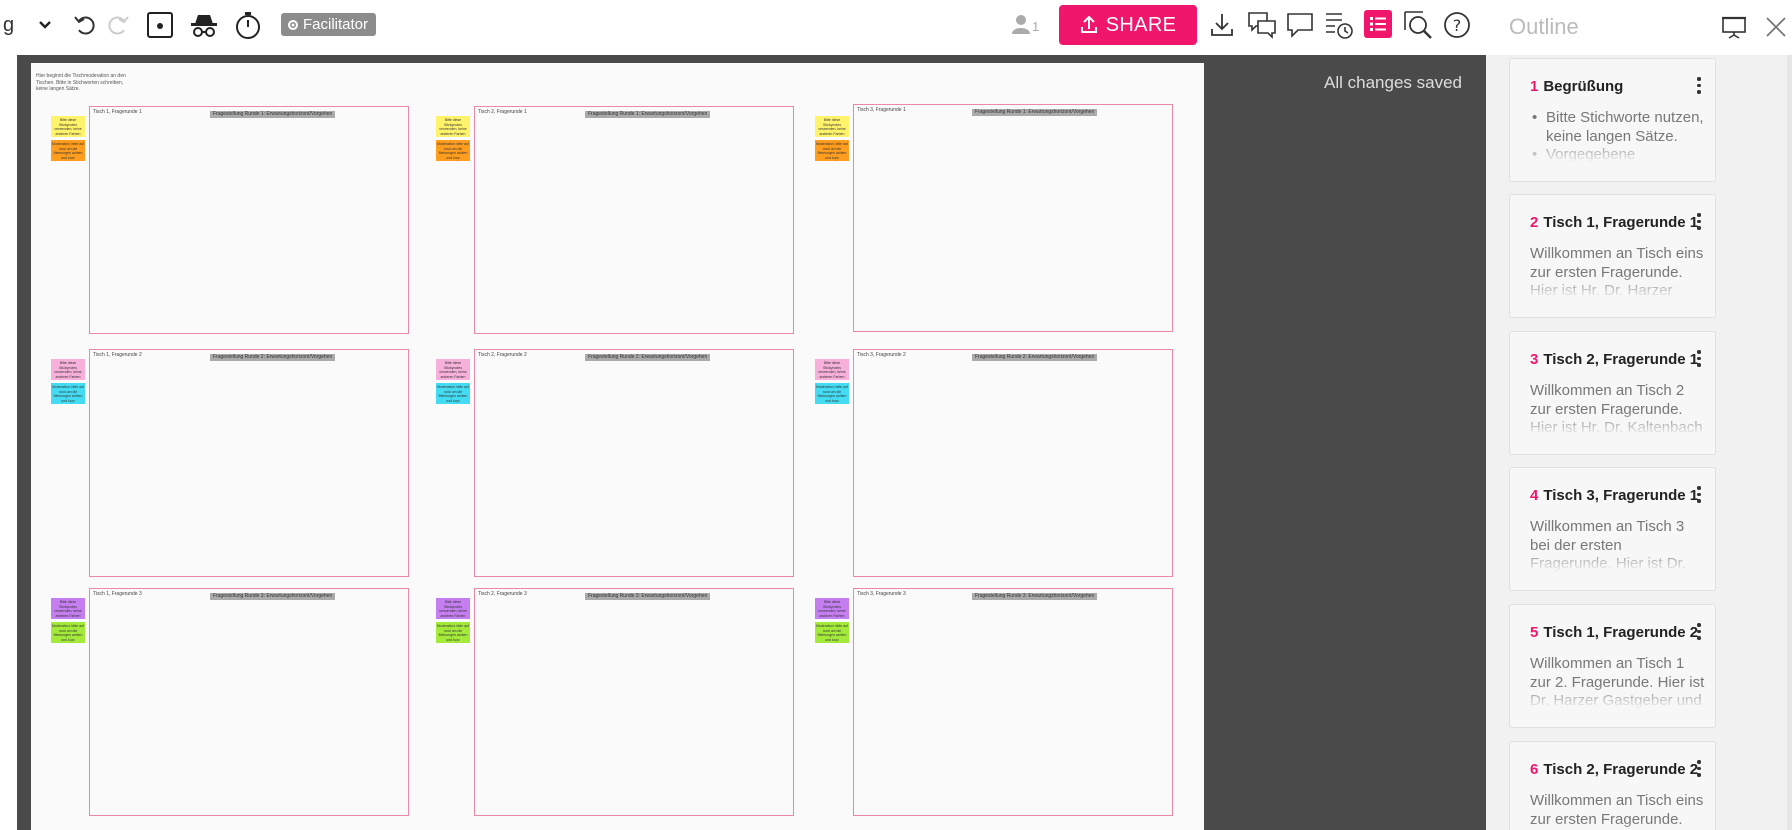  Describe the element at coordinates (881, 594) in the screenshot. I see `frame-title: Tisch 3, Fragerunde 3` at that location.